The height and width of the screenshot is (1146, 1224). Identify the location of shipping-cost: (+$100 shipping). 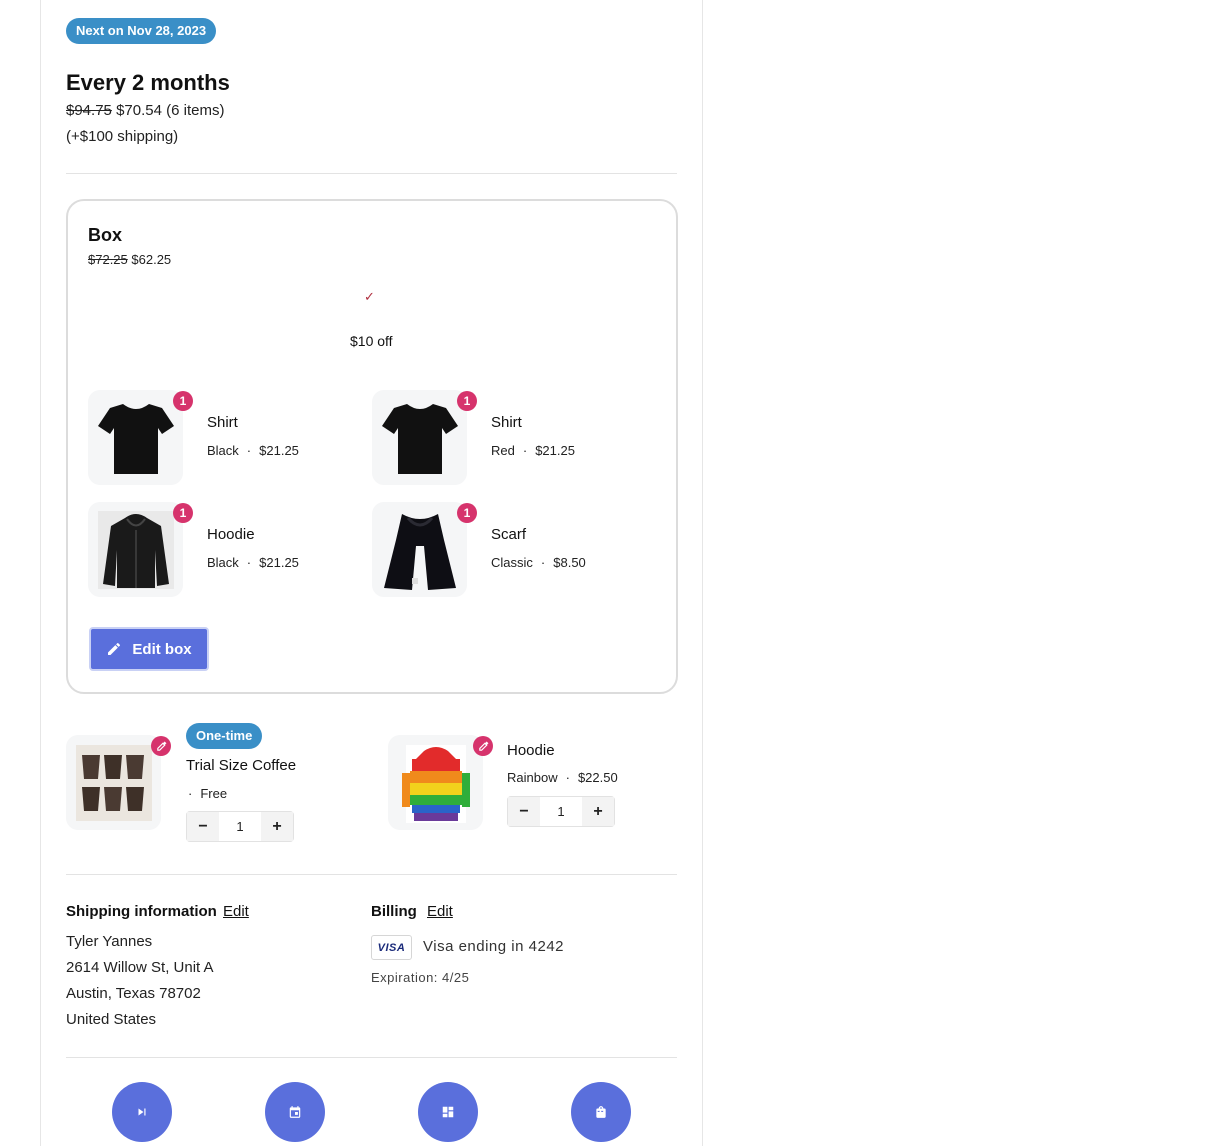
(122, 136).